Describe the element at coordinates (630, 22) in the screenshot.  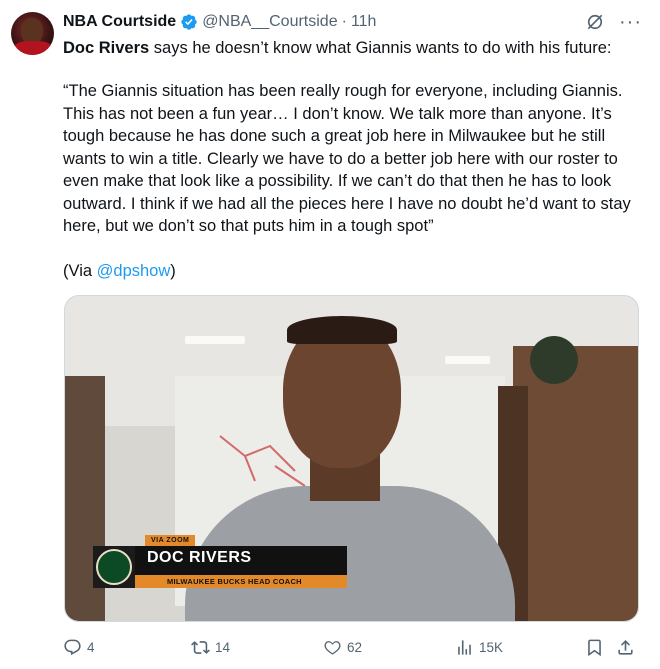
I see `more-options-icon: ···` at that location.